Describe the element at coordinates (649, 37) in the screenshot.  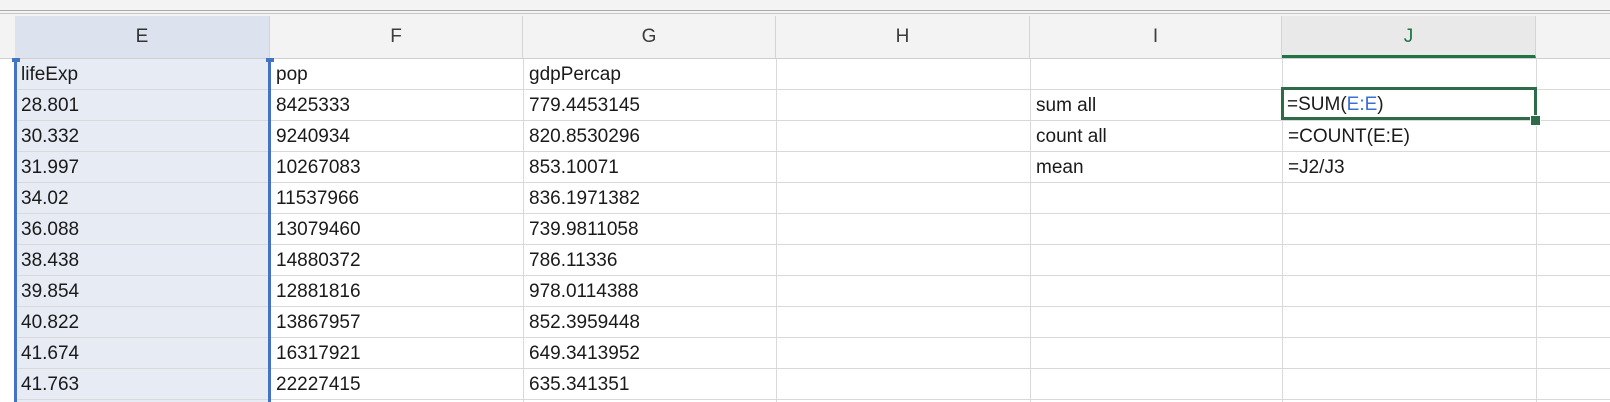
I see `column-header-g: G` at that location.